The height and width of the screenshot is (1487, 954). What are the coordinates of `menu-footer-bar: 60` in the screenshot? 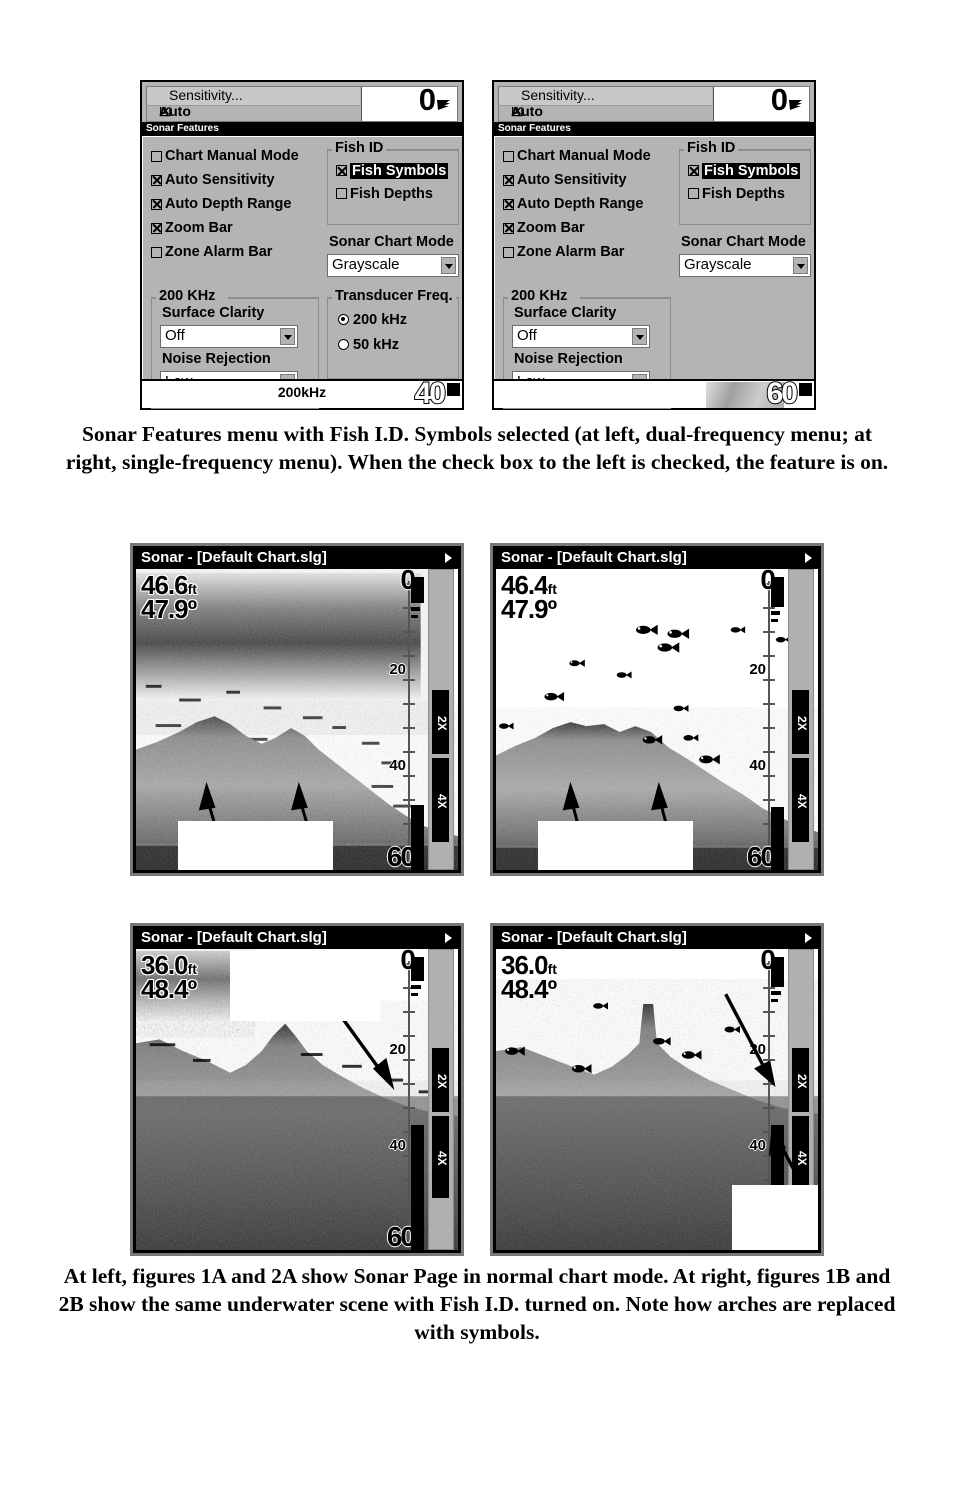 It's located at (654, 393).